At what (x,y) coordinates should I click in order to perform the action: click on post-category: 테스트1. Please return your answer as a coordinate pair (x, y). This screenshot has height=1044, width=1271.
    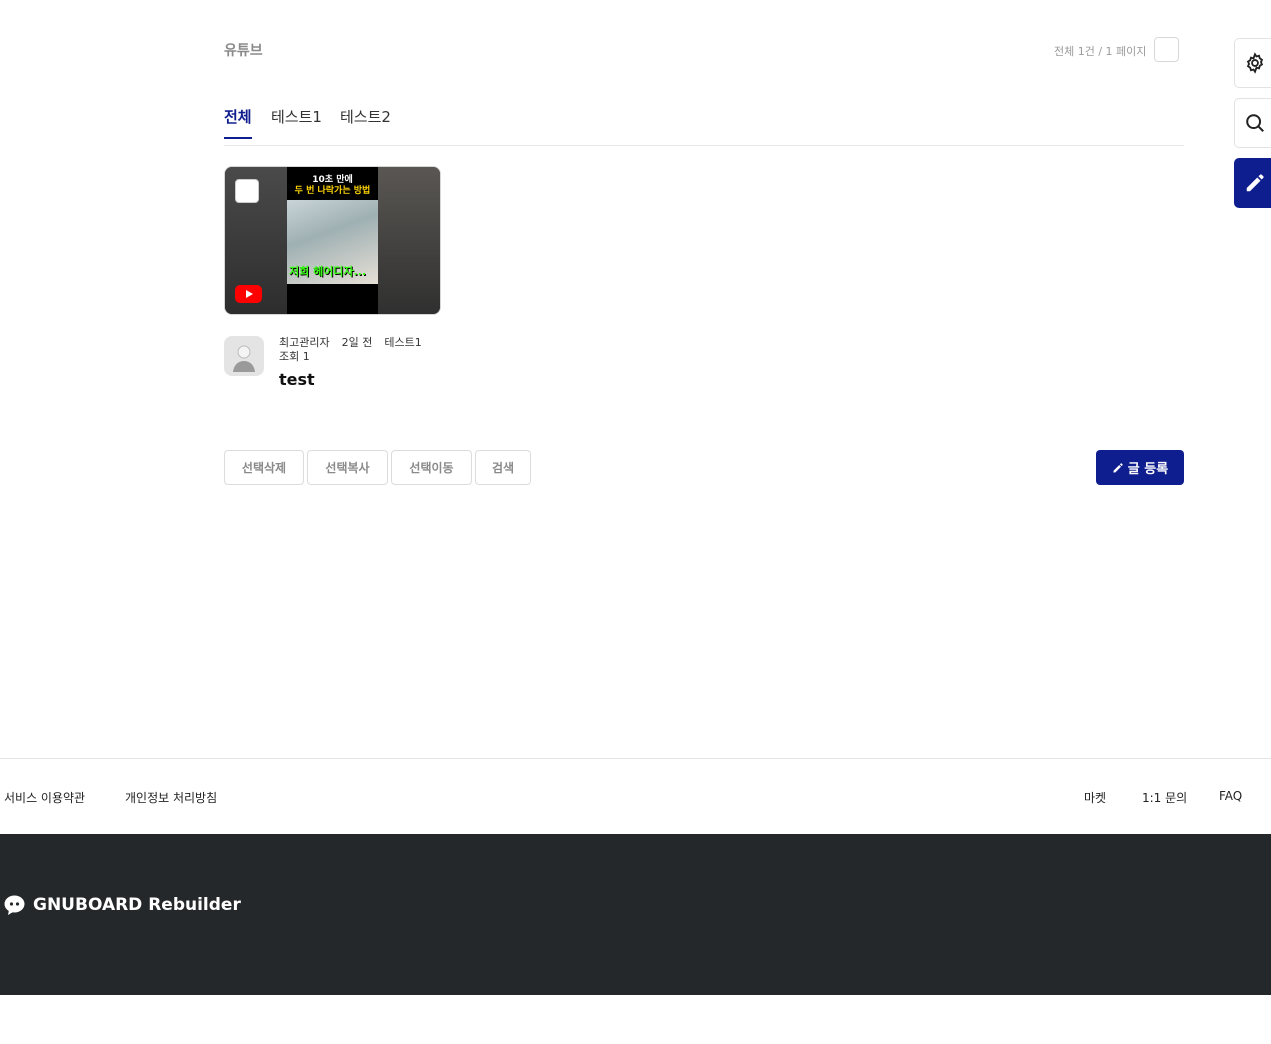
    Looking at the image, I should click on (402, 342).